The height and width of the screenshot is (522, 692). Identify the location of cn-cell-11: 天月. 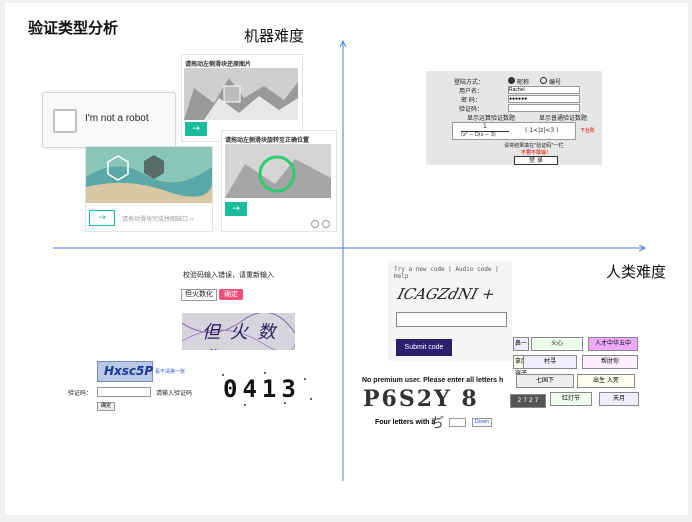
(619, 399).